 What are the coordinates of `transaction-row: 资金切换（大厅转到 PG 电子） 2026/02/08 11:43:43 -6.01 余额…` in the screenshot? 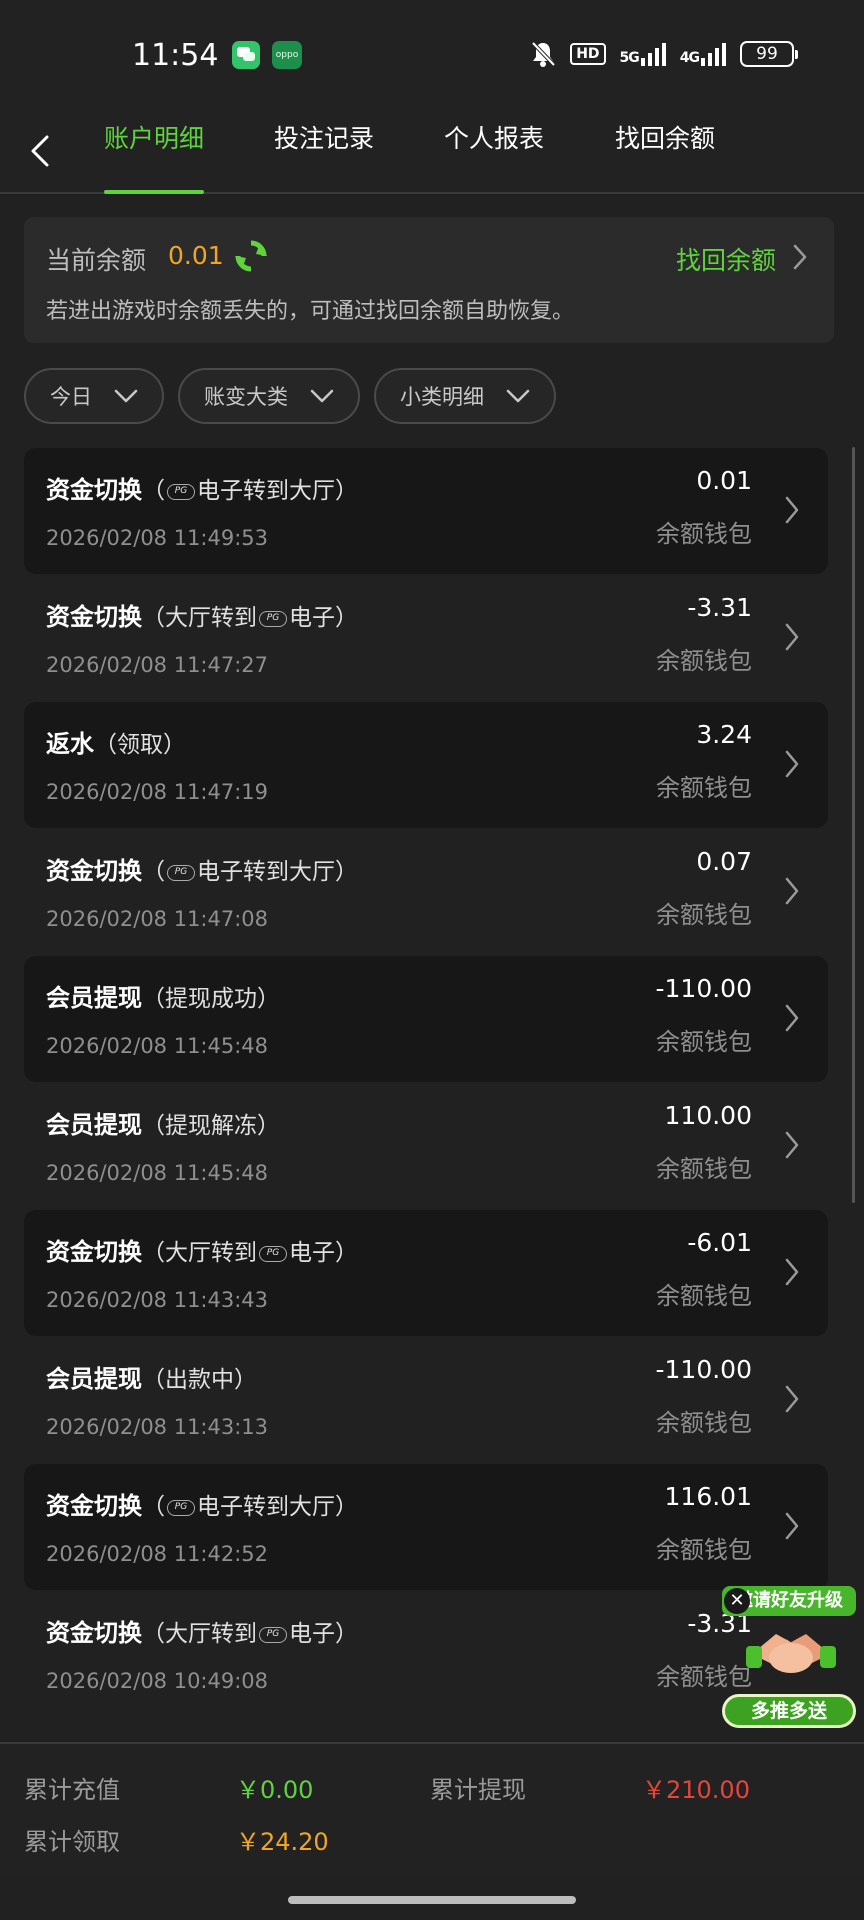 It's located at (426, 1273).